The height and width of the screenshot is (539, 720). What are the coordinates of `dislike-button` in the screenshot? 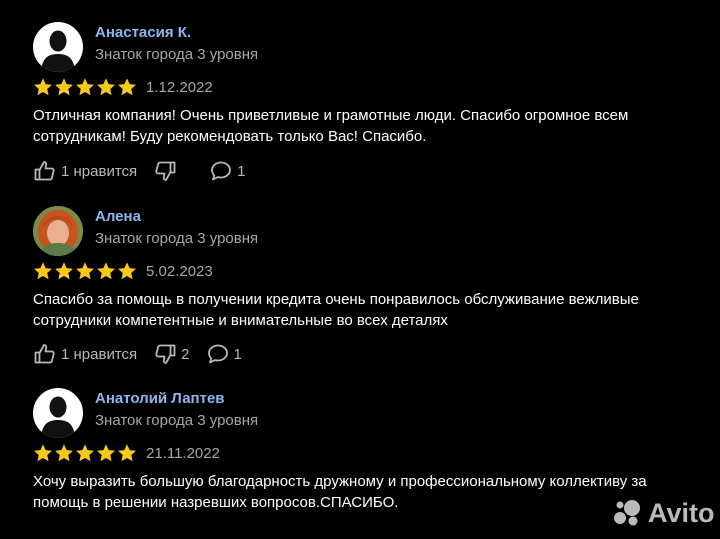 It's located at (167, 171).